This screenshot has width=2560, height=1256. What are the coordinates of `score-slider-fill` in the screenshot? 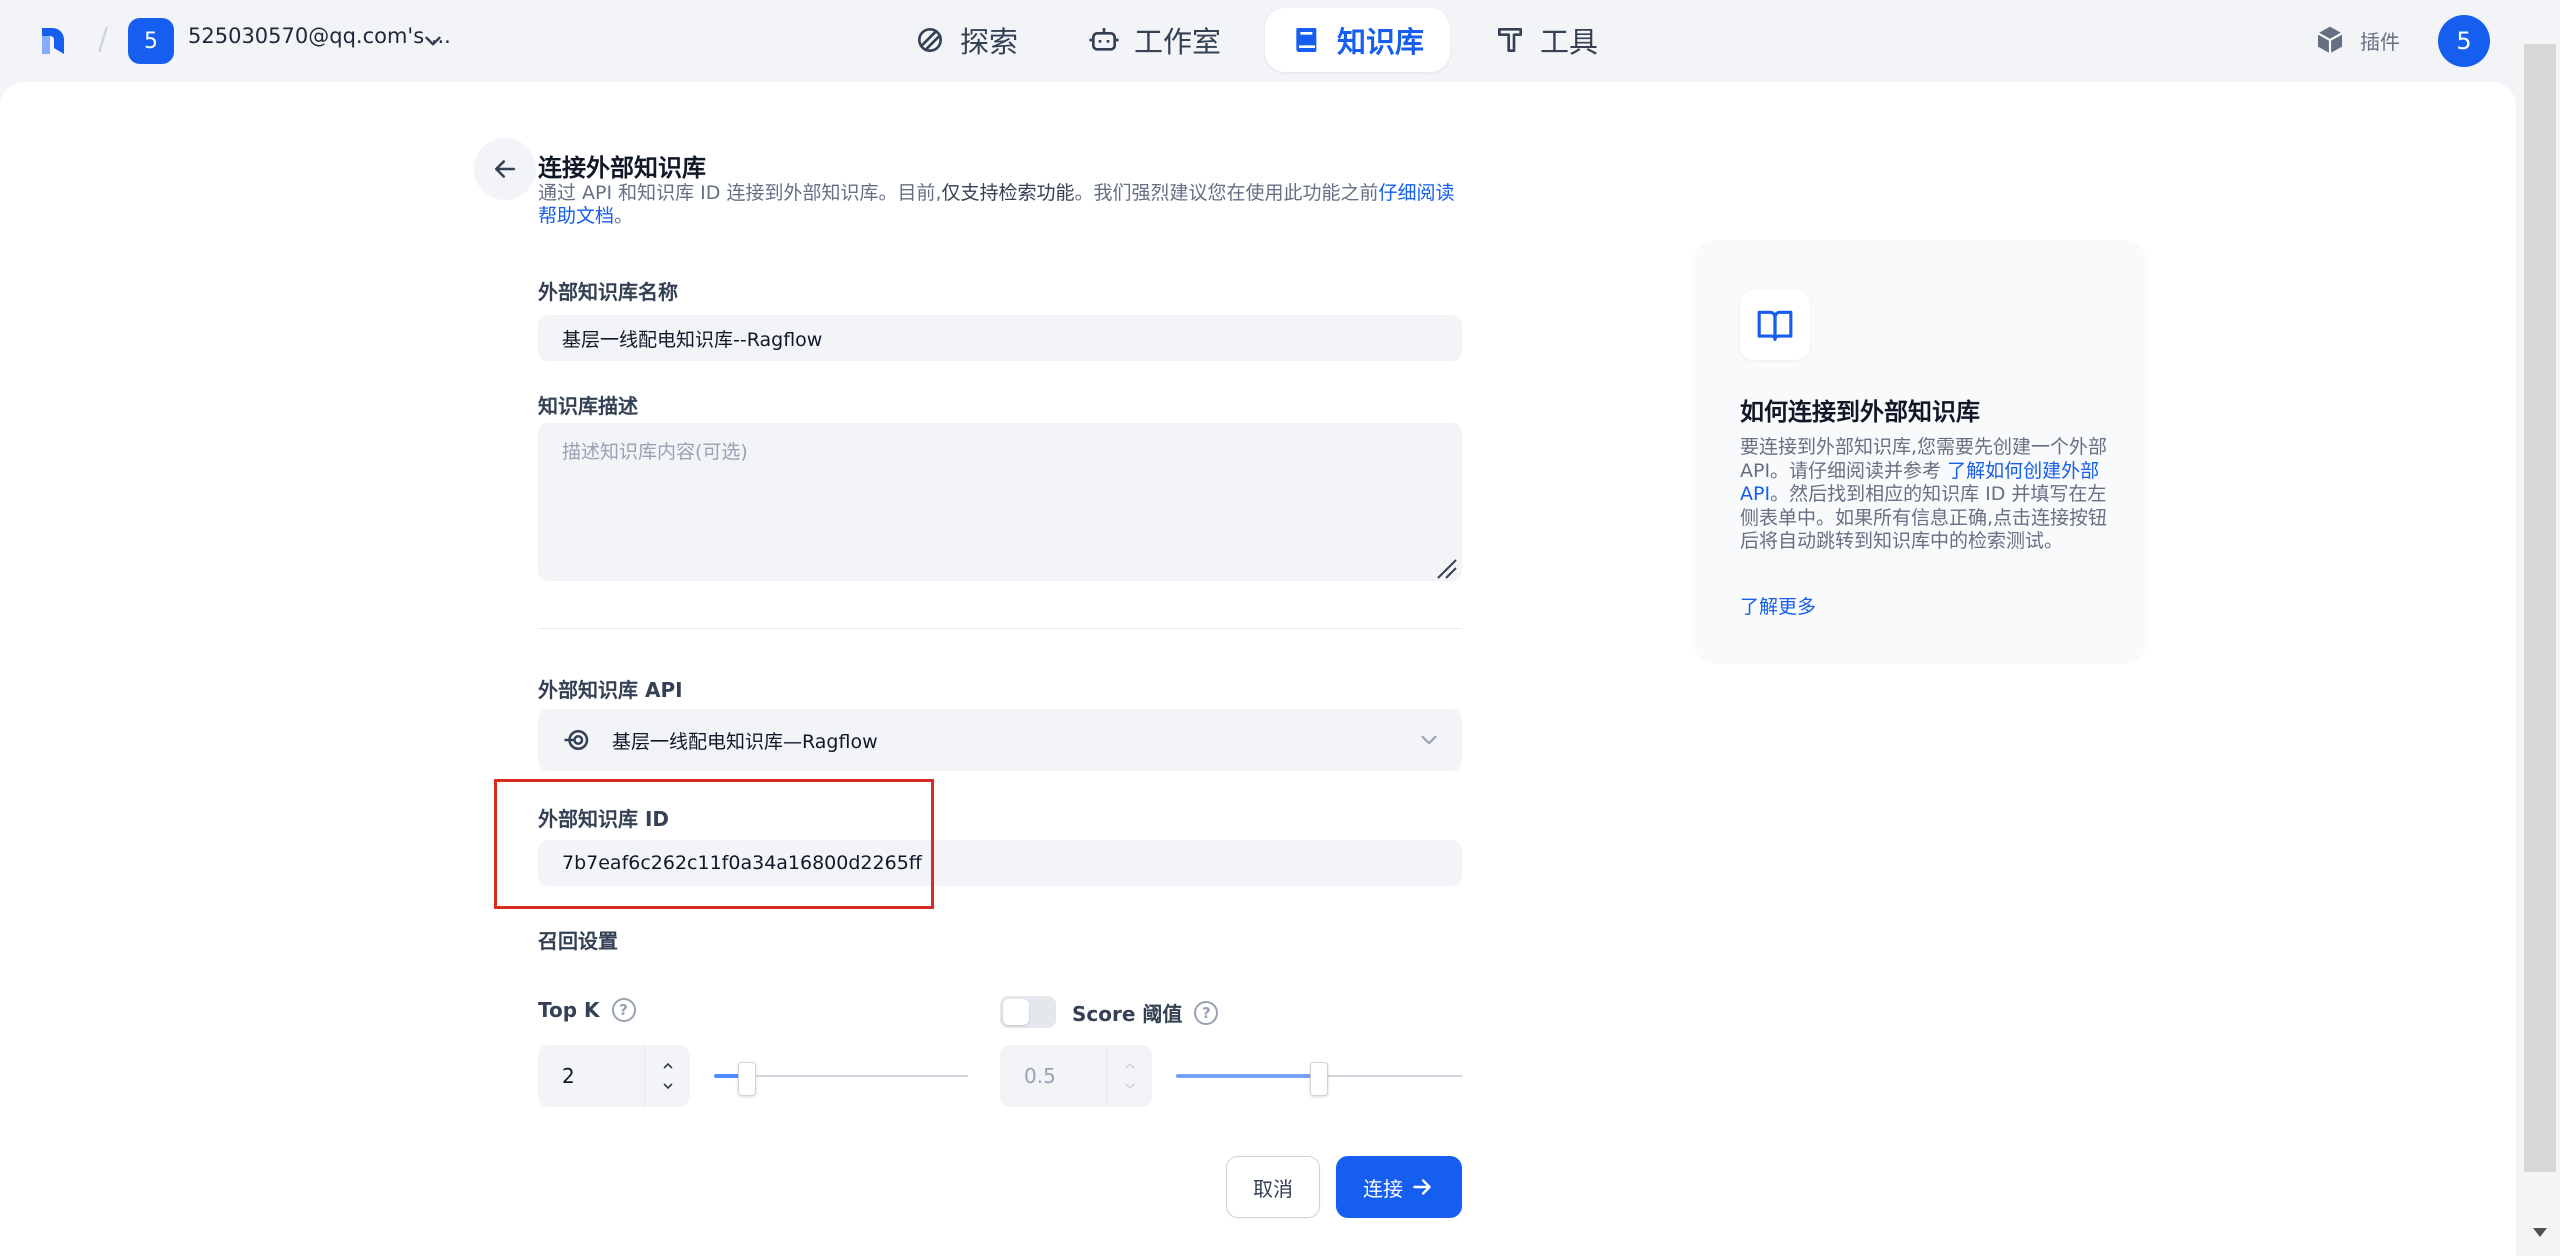 It's located at (1247, 1076).